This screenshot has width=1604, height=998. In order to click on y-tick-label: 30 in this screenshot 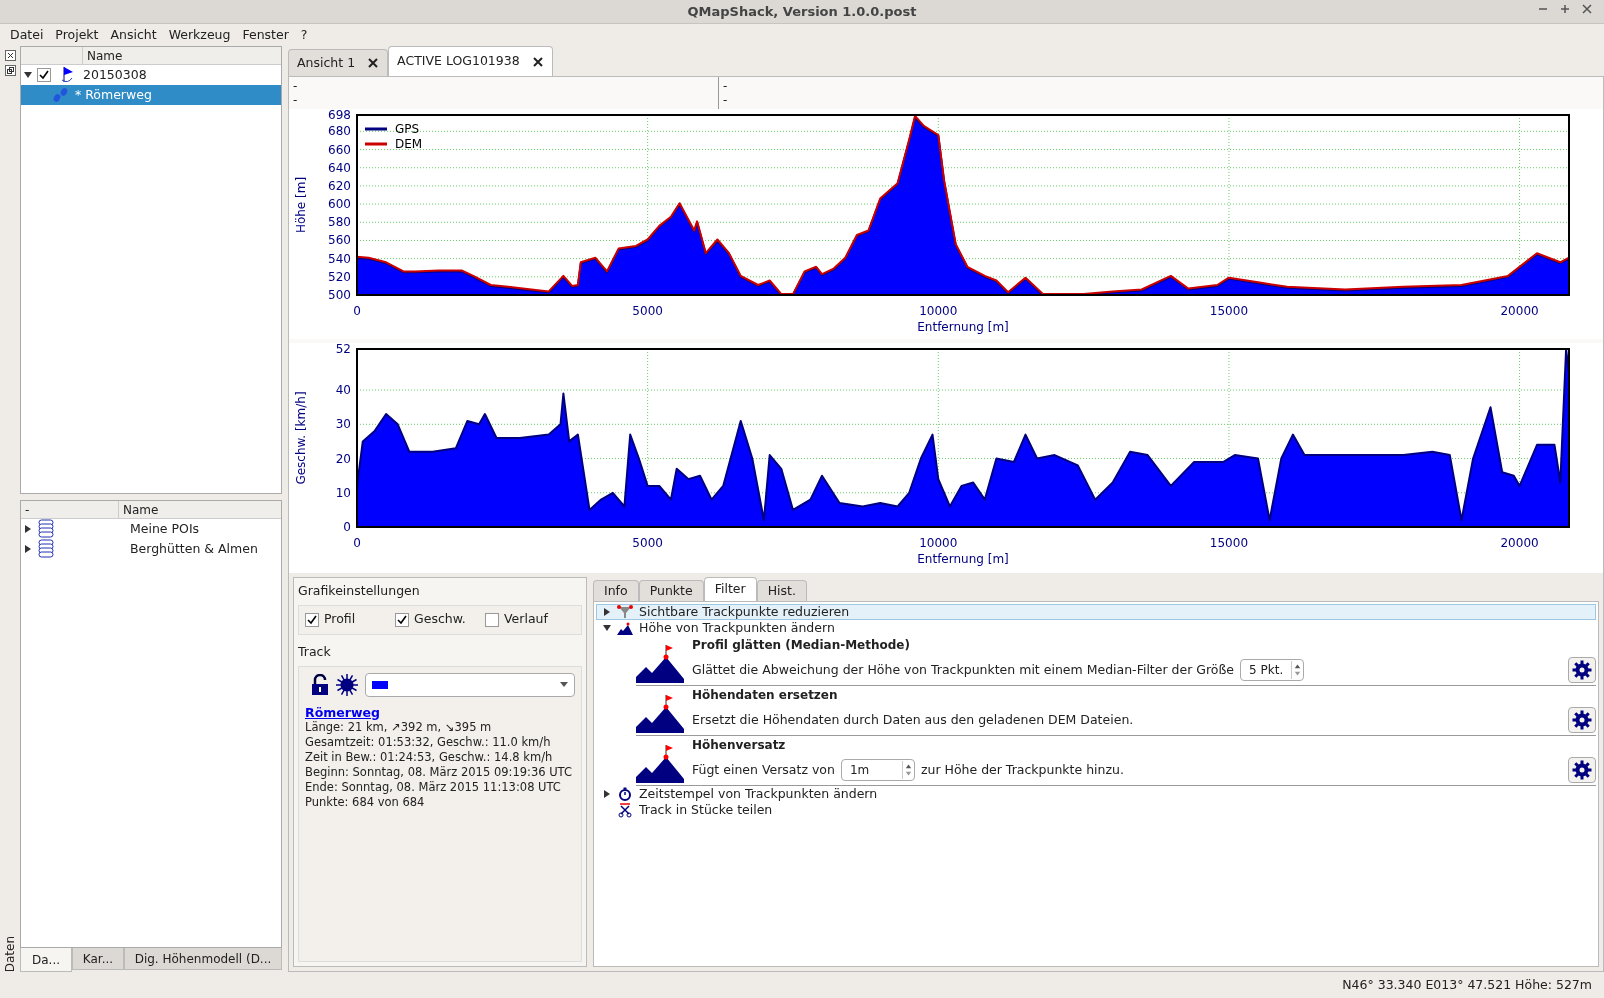, I will do `click(343, 424)`.